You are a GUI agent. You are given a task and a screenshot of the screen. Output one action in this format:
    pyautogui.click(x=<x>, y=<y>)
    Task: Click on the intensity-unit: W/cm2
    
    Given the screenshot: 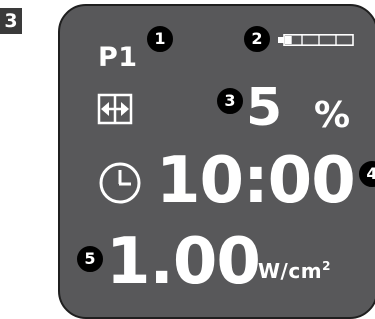 What is the action you would take?
    pyautogui.click(x=294, y=268)
    